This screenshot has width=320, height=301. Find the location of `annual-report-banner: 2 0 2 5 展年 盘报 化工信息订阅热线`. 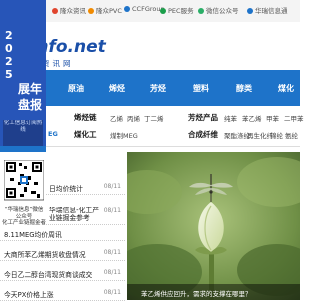

annual-report-banner: 2 0 2 5 展年 盘报 化工信息订阅热线 is located at coordinates (23, 75).